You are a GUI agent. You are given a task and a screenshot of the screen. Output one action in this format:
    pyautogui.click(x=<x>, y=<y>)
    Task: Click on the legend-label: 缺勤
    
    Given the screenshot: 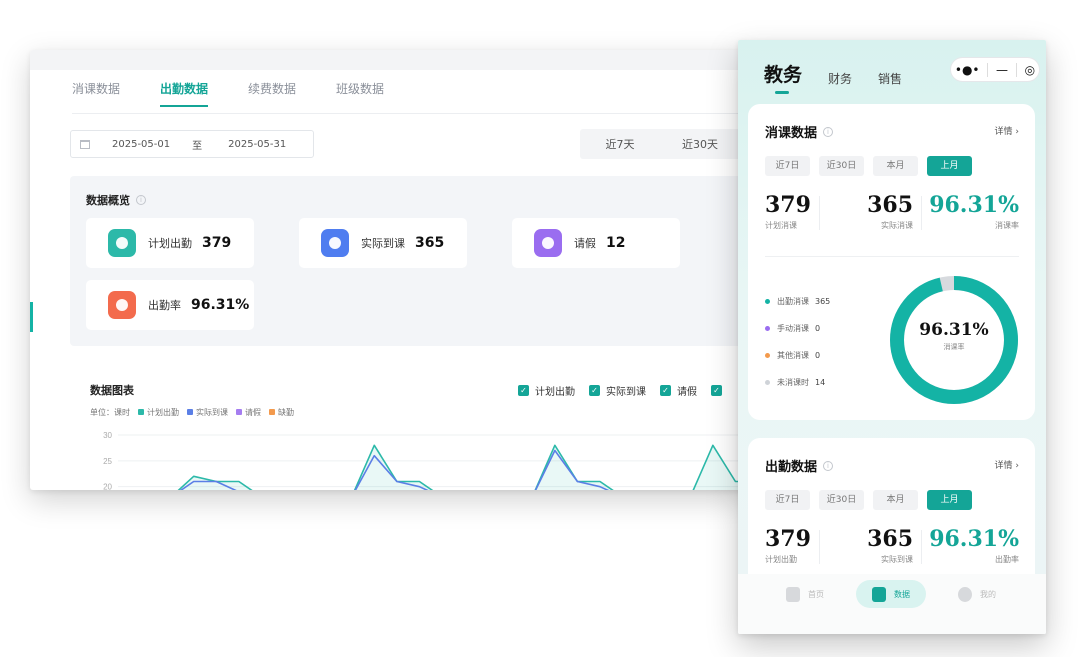 What is the action you would take?
    pyautogui.click(x=286, y=412)
    